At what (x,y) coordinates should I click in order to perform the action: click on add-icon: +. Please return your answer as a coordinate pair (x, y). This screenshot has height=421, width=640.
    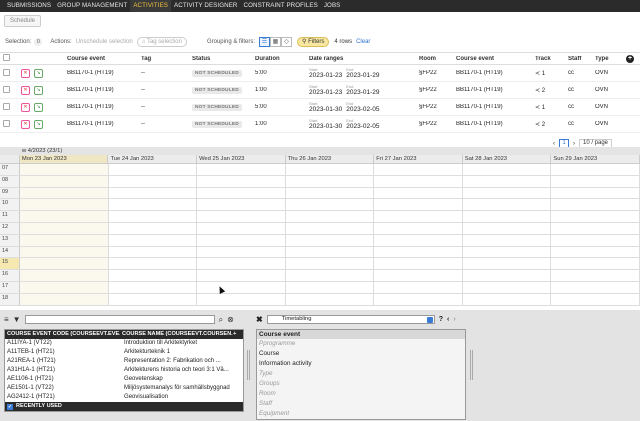
    Looking at the image, I should click on (238, 334).